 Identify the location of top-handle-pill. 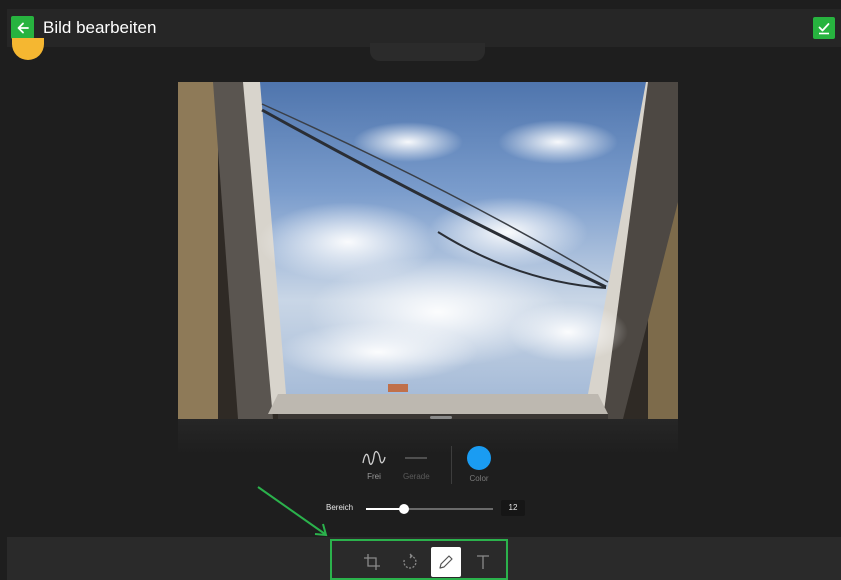
(427, 52).